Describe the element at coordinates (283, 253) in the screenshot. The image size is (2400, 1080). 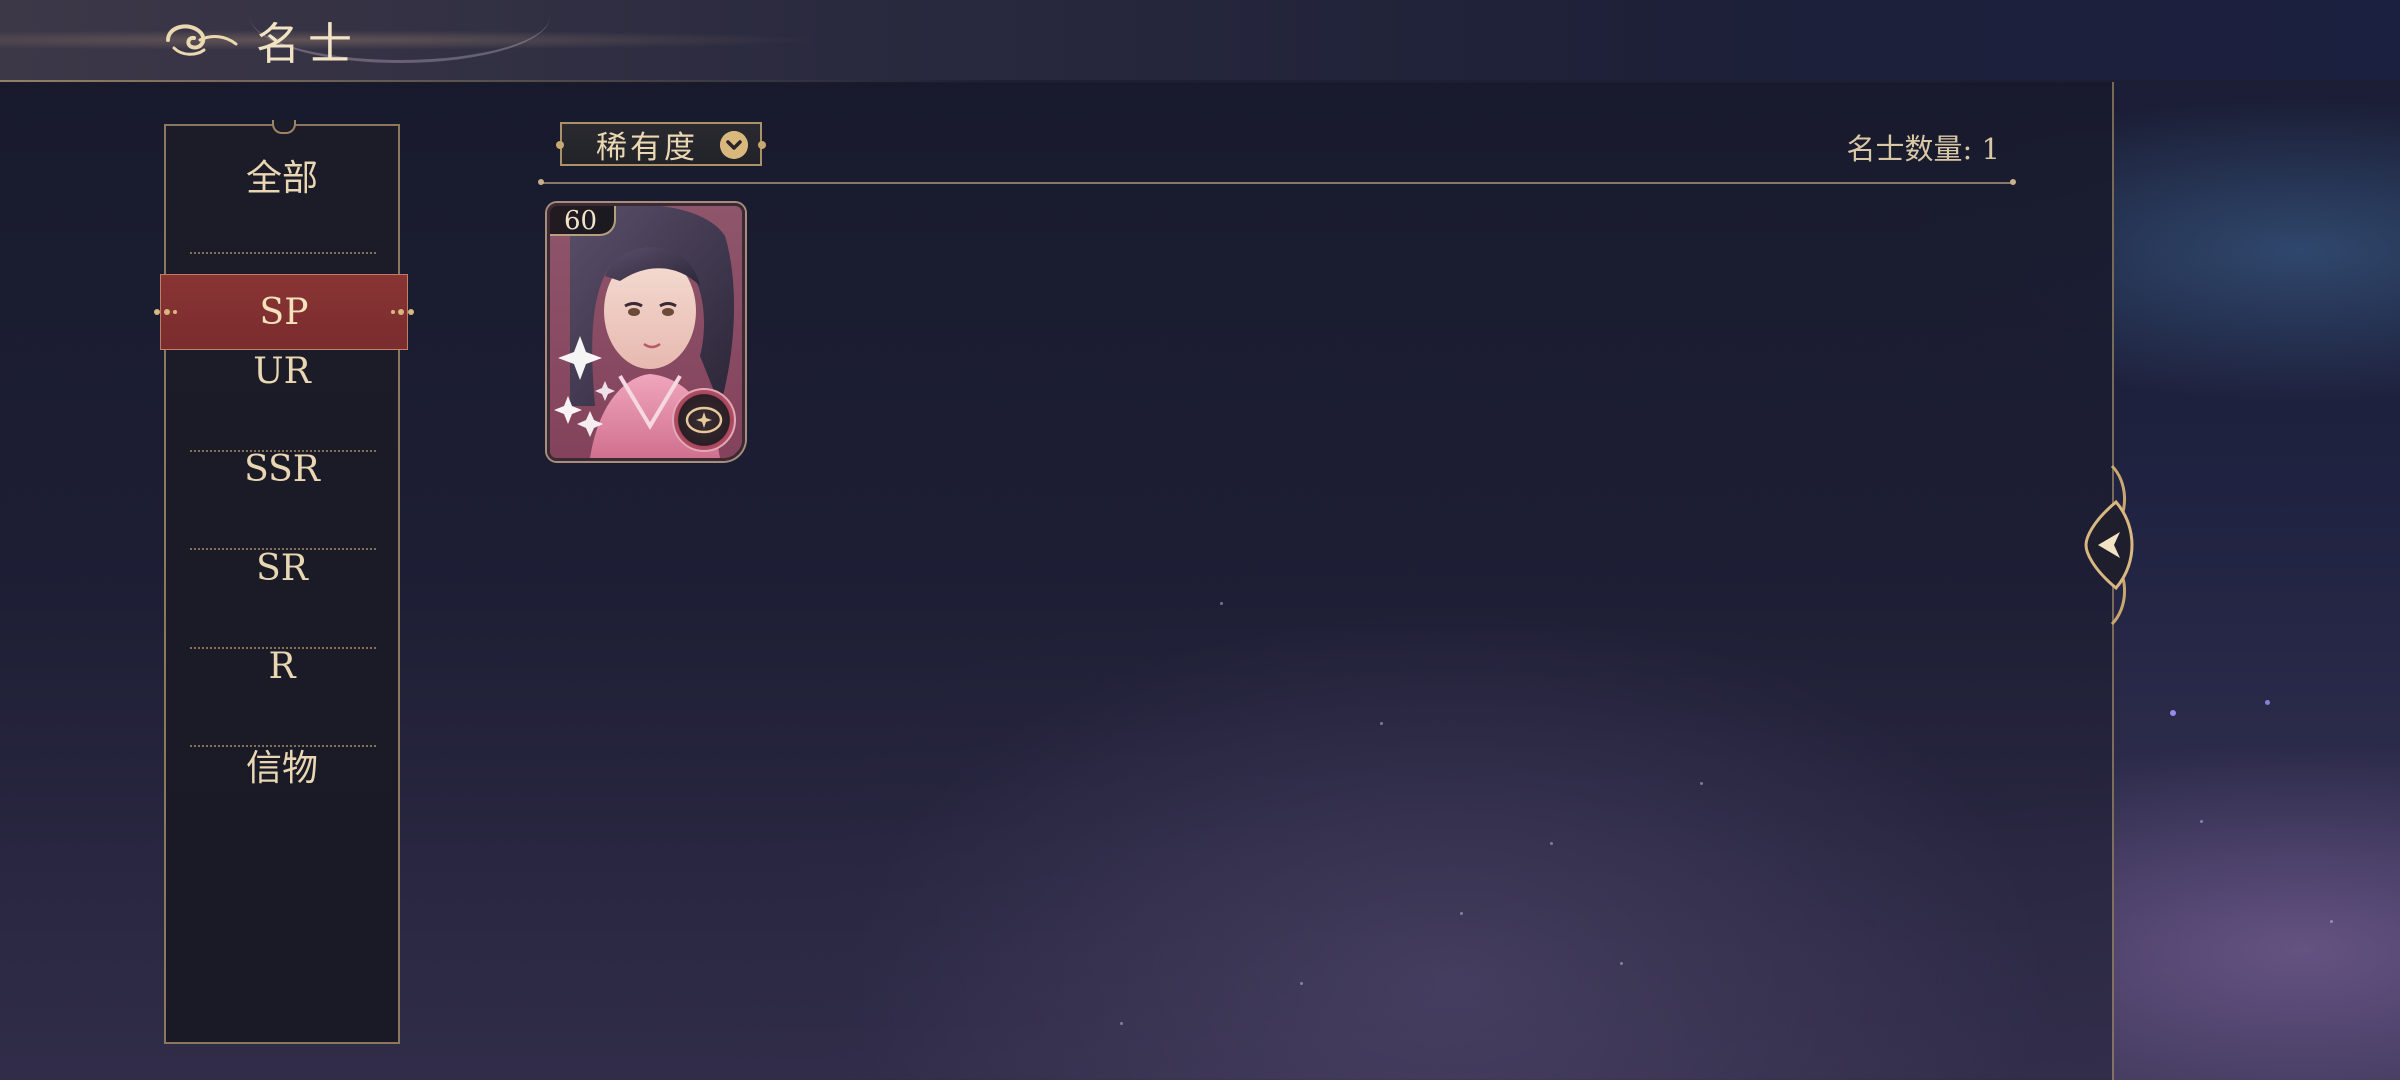
I see `sidebar-divider` at that location.